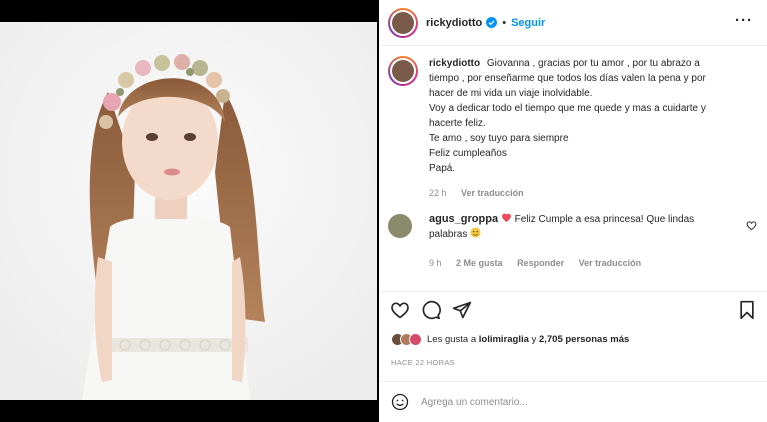  I want to click on caption-line: hacer de mi vida un viaje inolvidable., so click(511, 93).